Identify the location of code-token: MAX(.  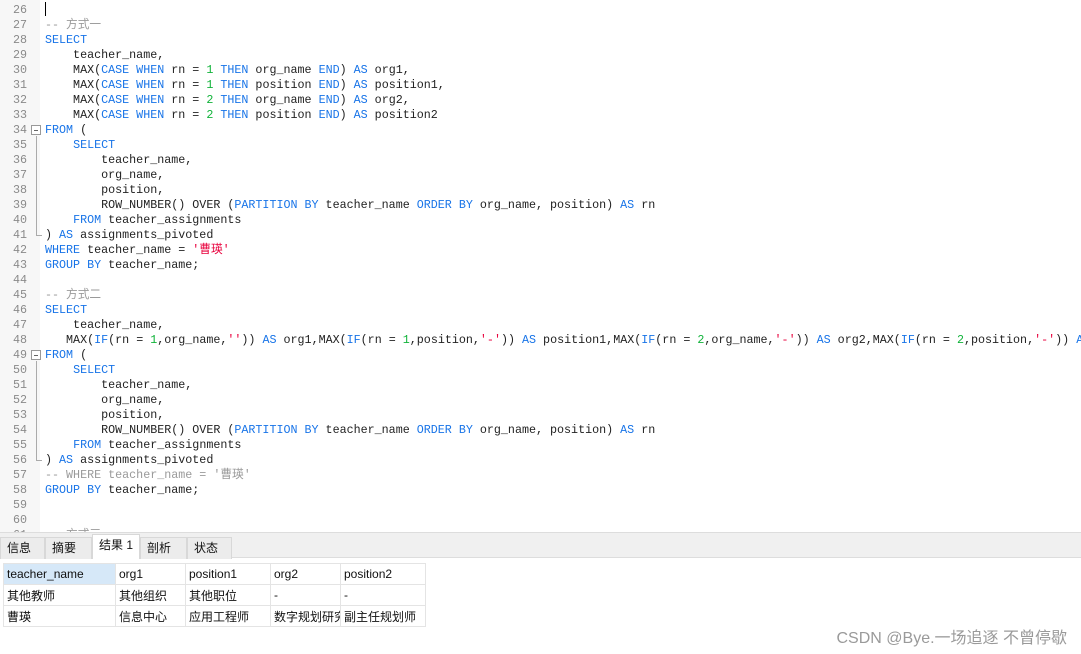
(73, 115).